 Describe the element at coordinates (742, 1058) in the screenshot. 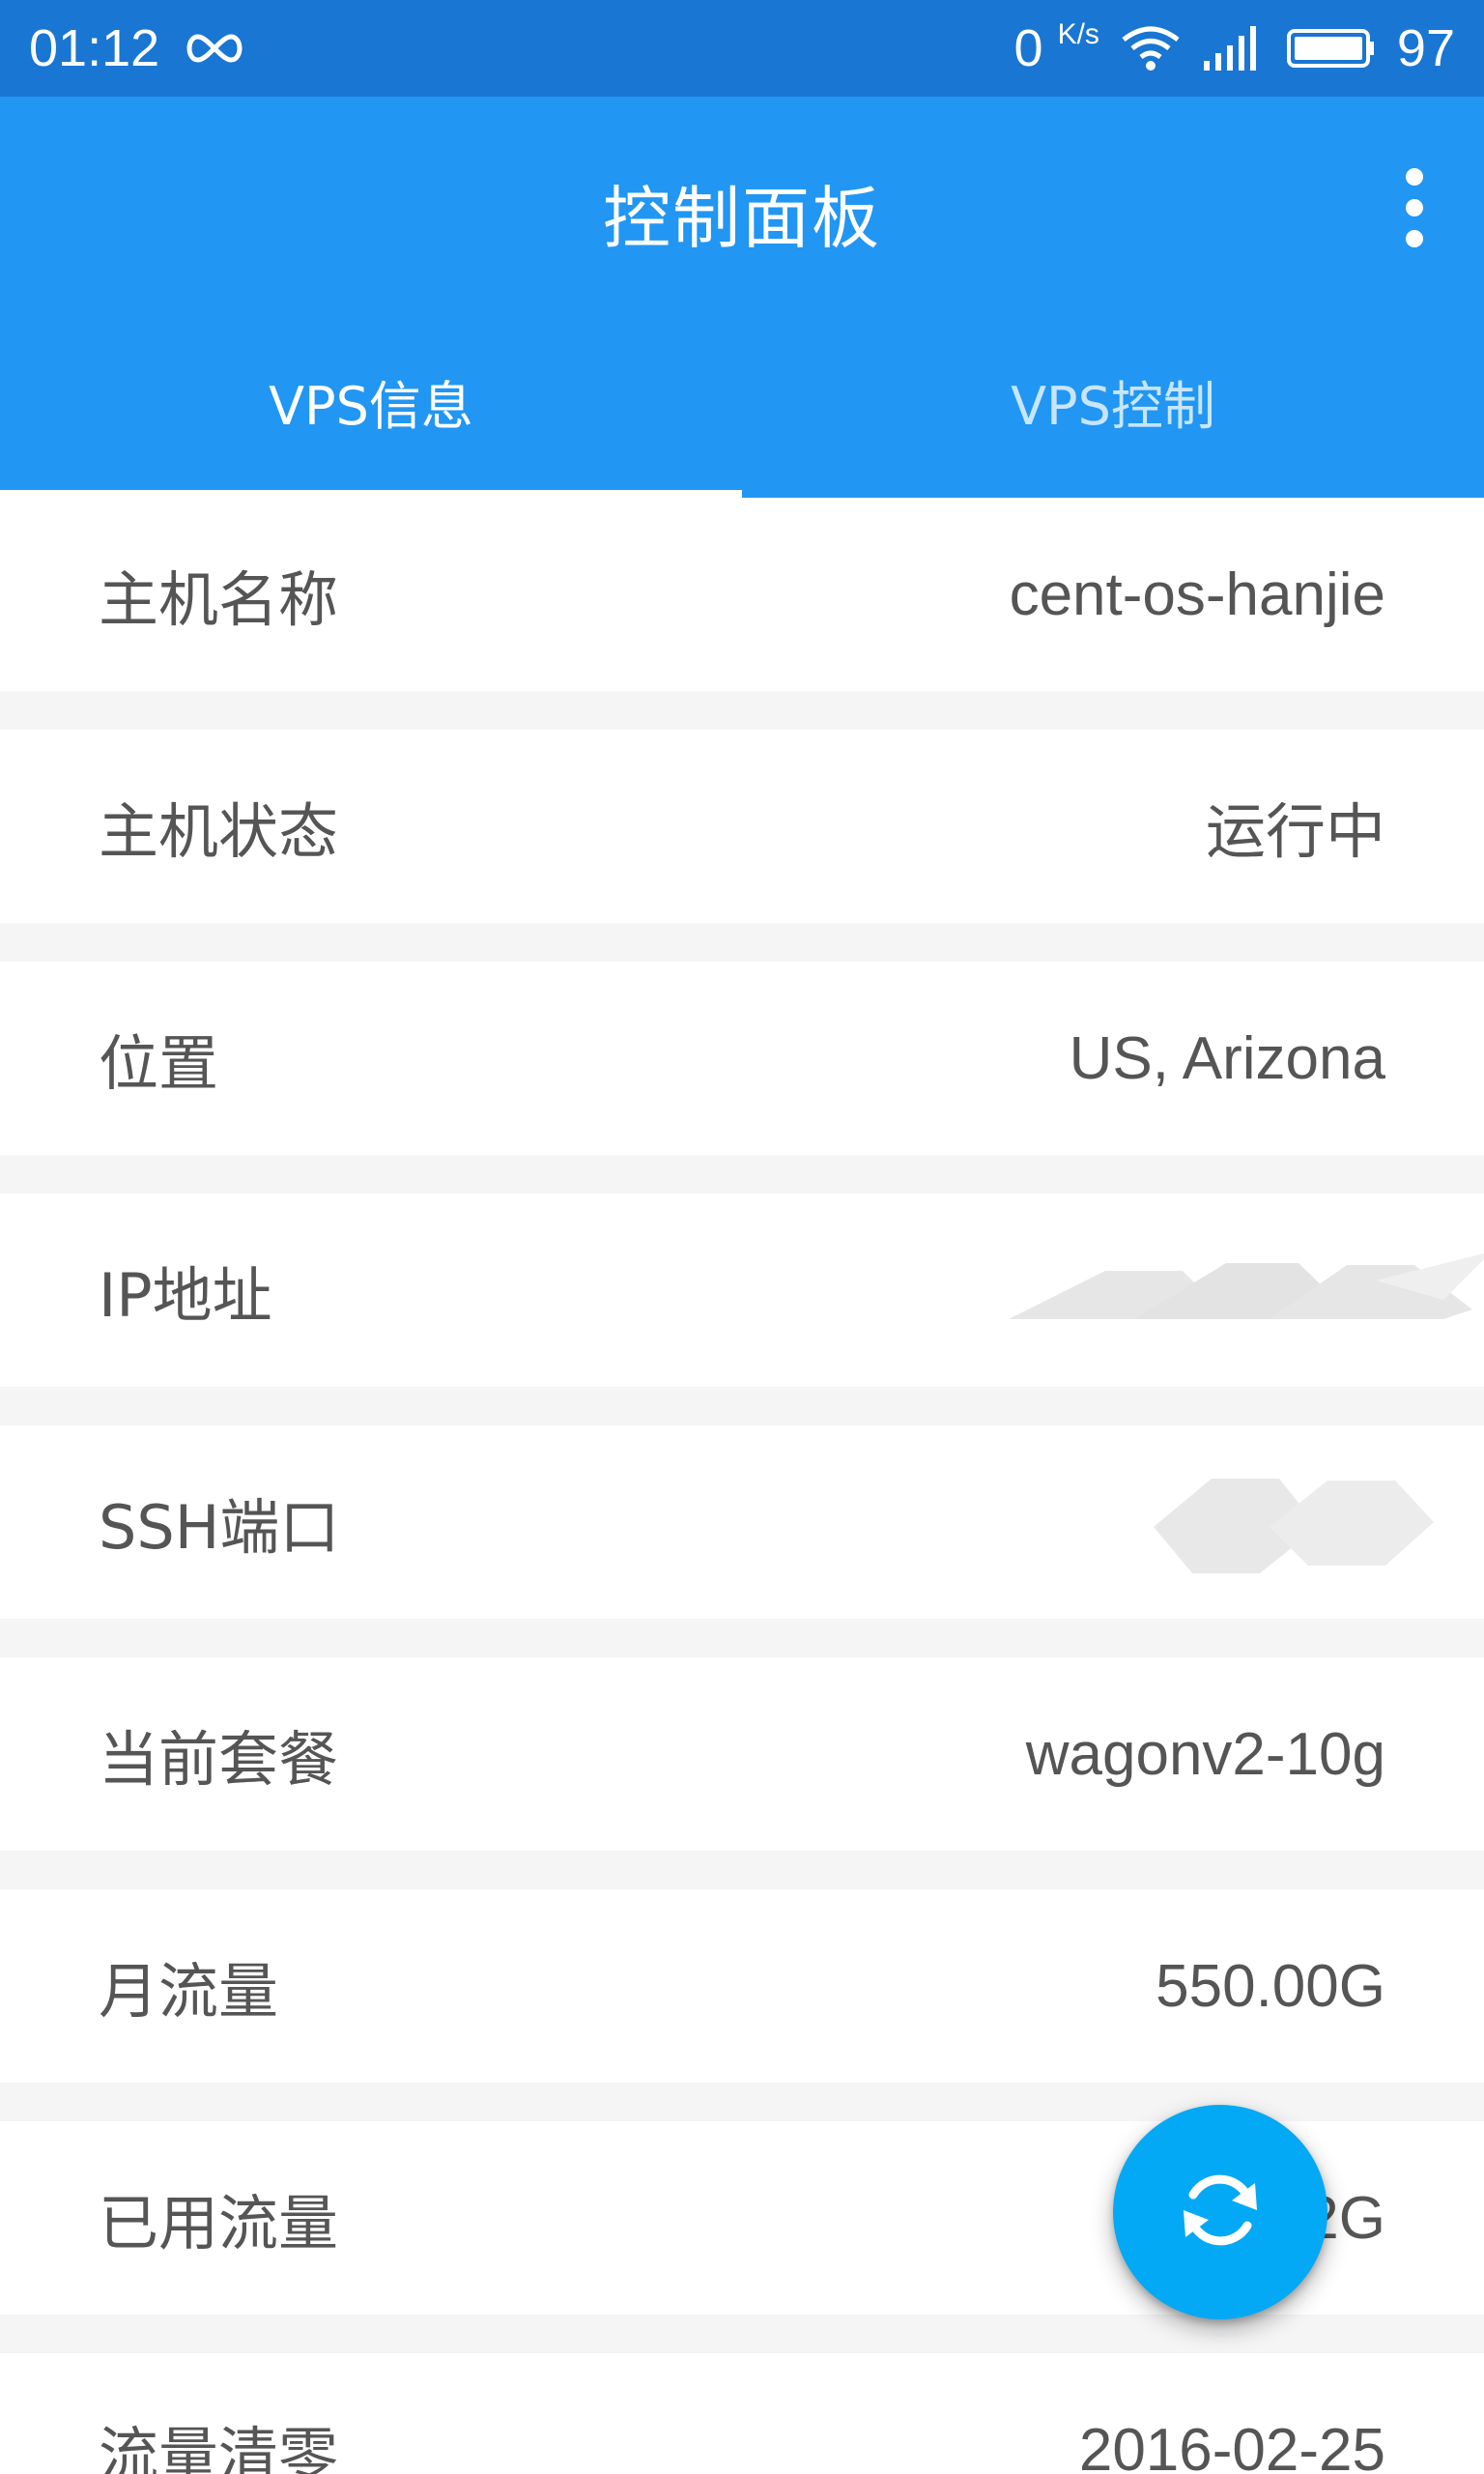

I see `list-item-location: 位置 US, Arizona` at that location.